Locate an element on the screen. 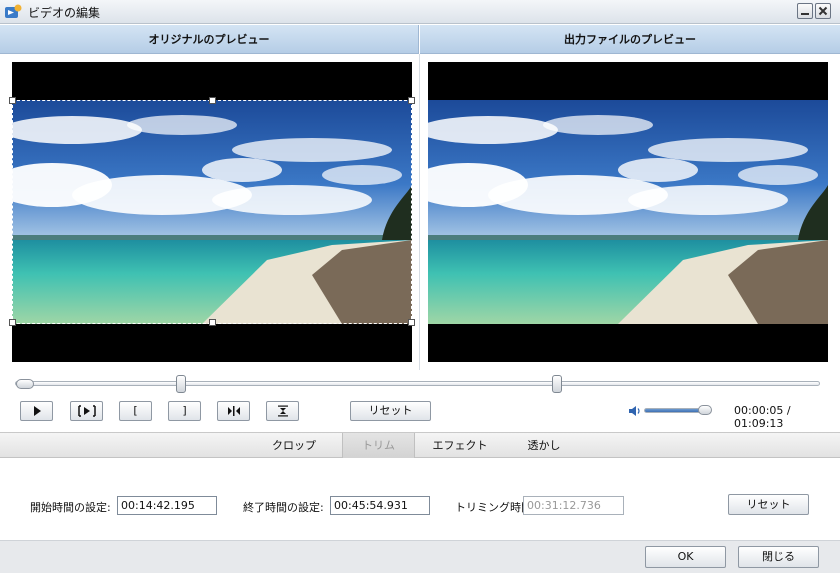  trim-duration-input is located at coordinates (573, 505).